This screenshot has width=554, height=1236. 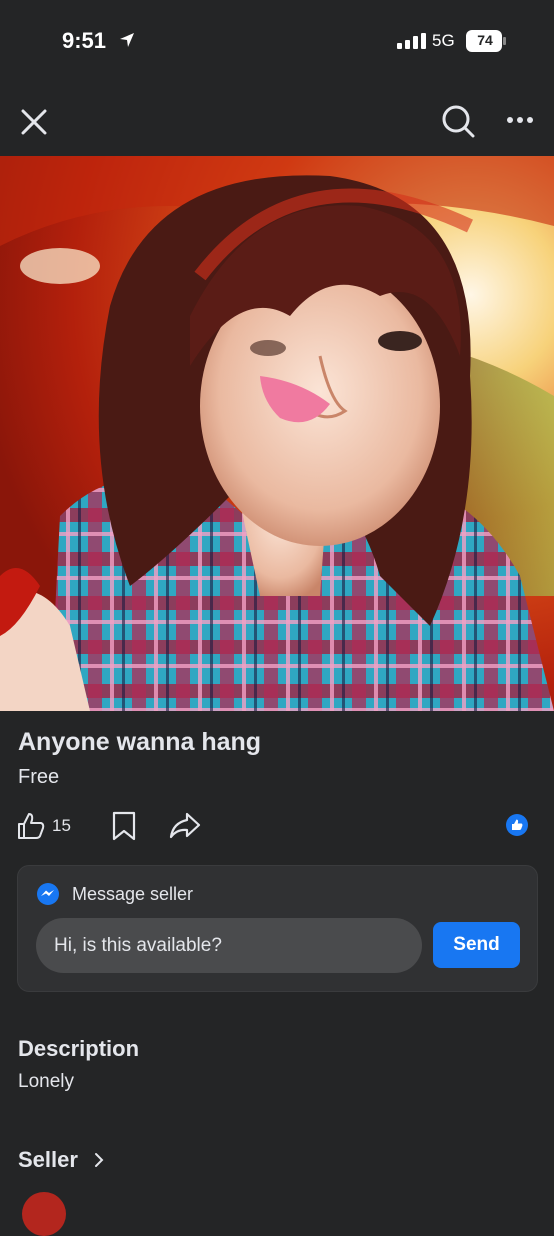 I want to click on description-text: Lonely, so click(x=46, y=1081).